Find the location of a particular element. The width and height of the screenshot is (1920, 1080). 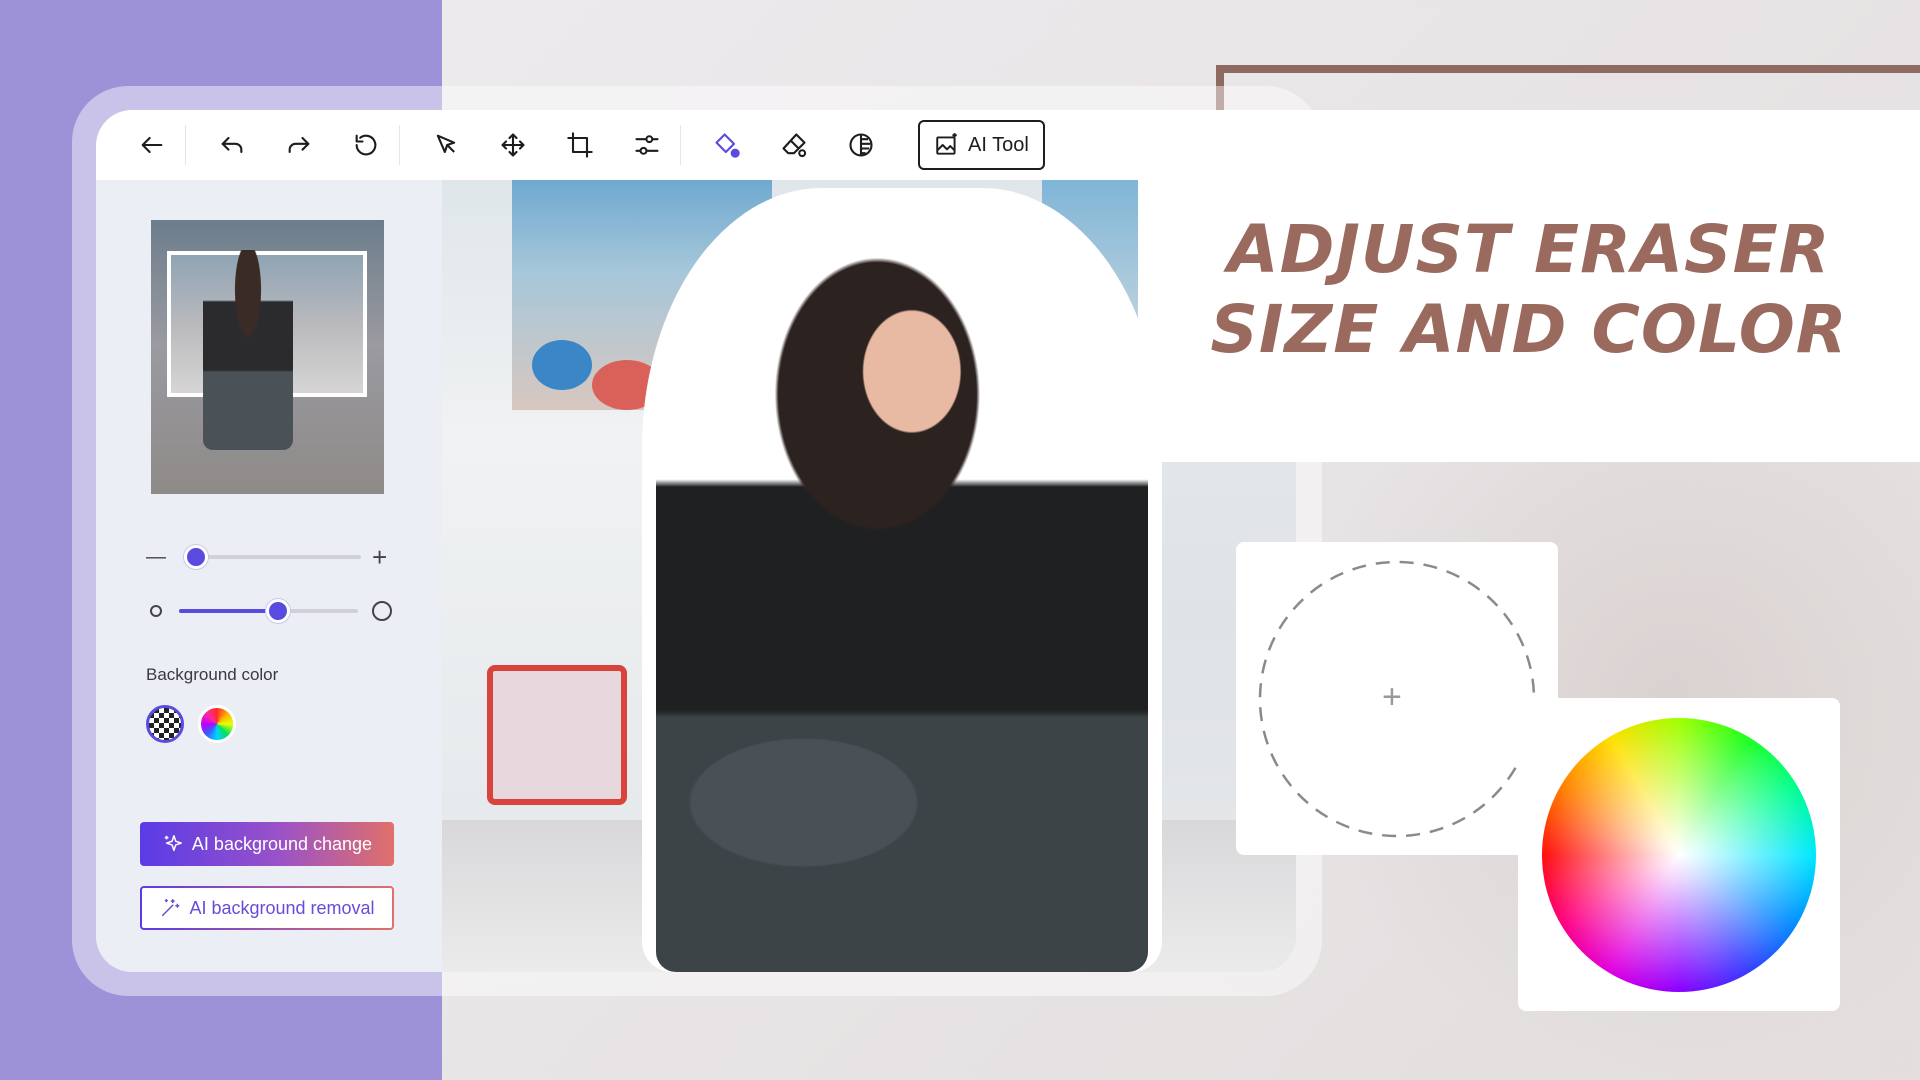

thumbnail-subject is located at coordinates (248, 350).